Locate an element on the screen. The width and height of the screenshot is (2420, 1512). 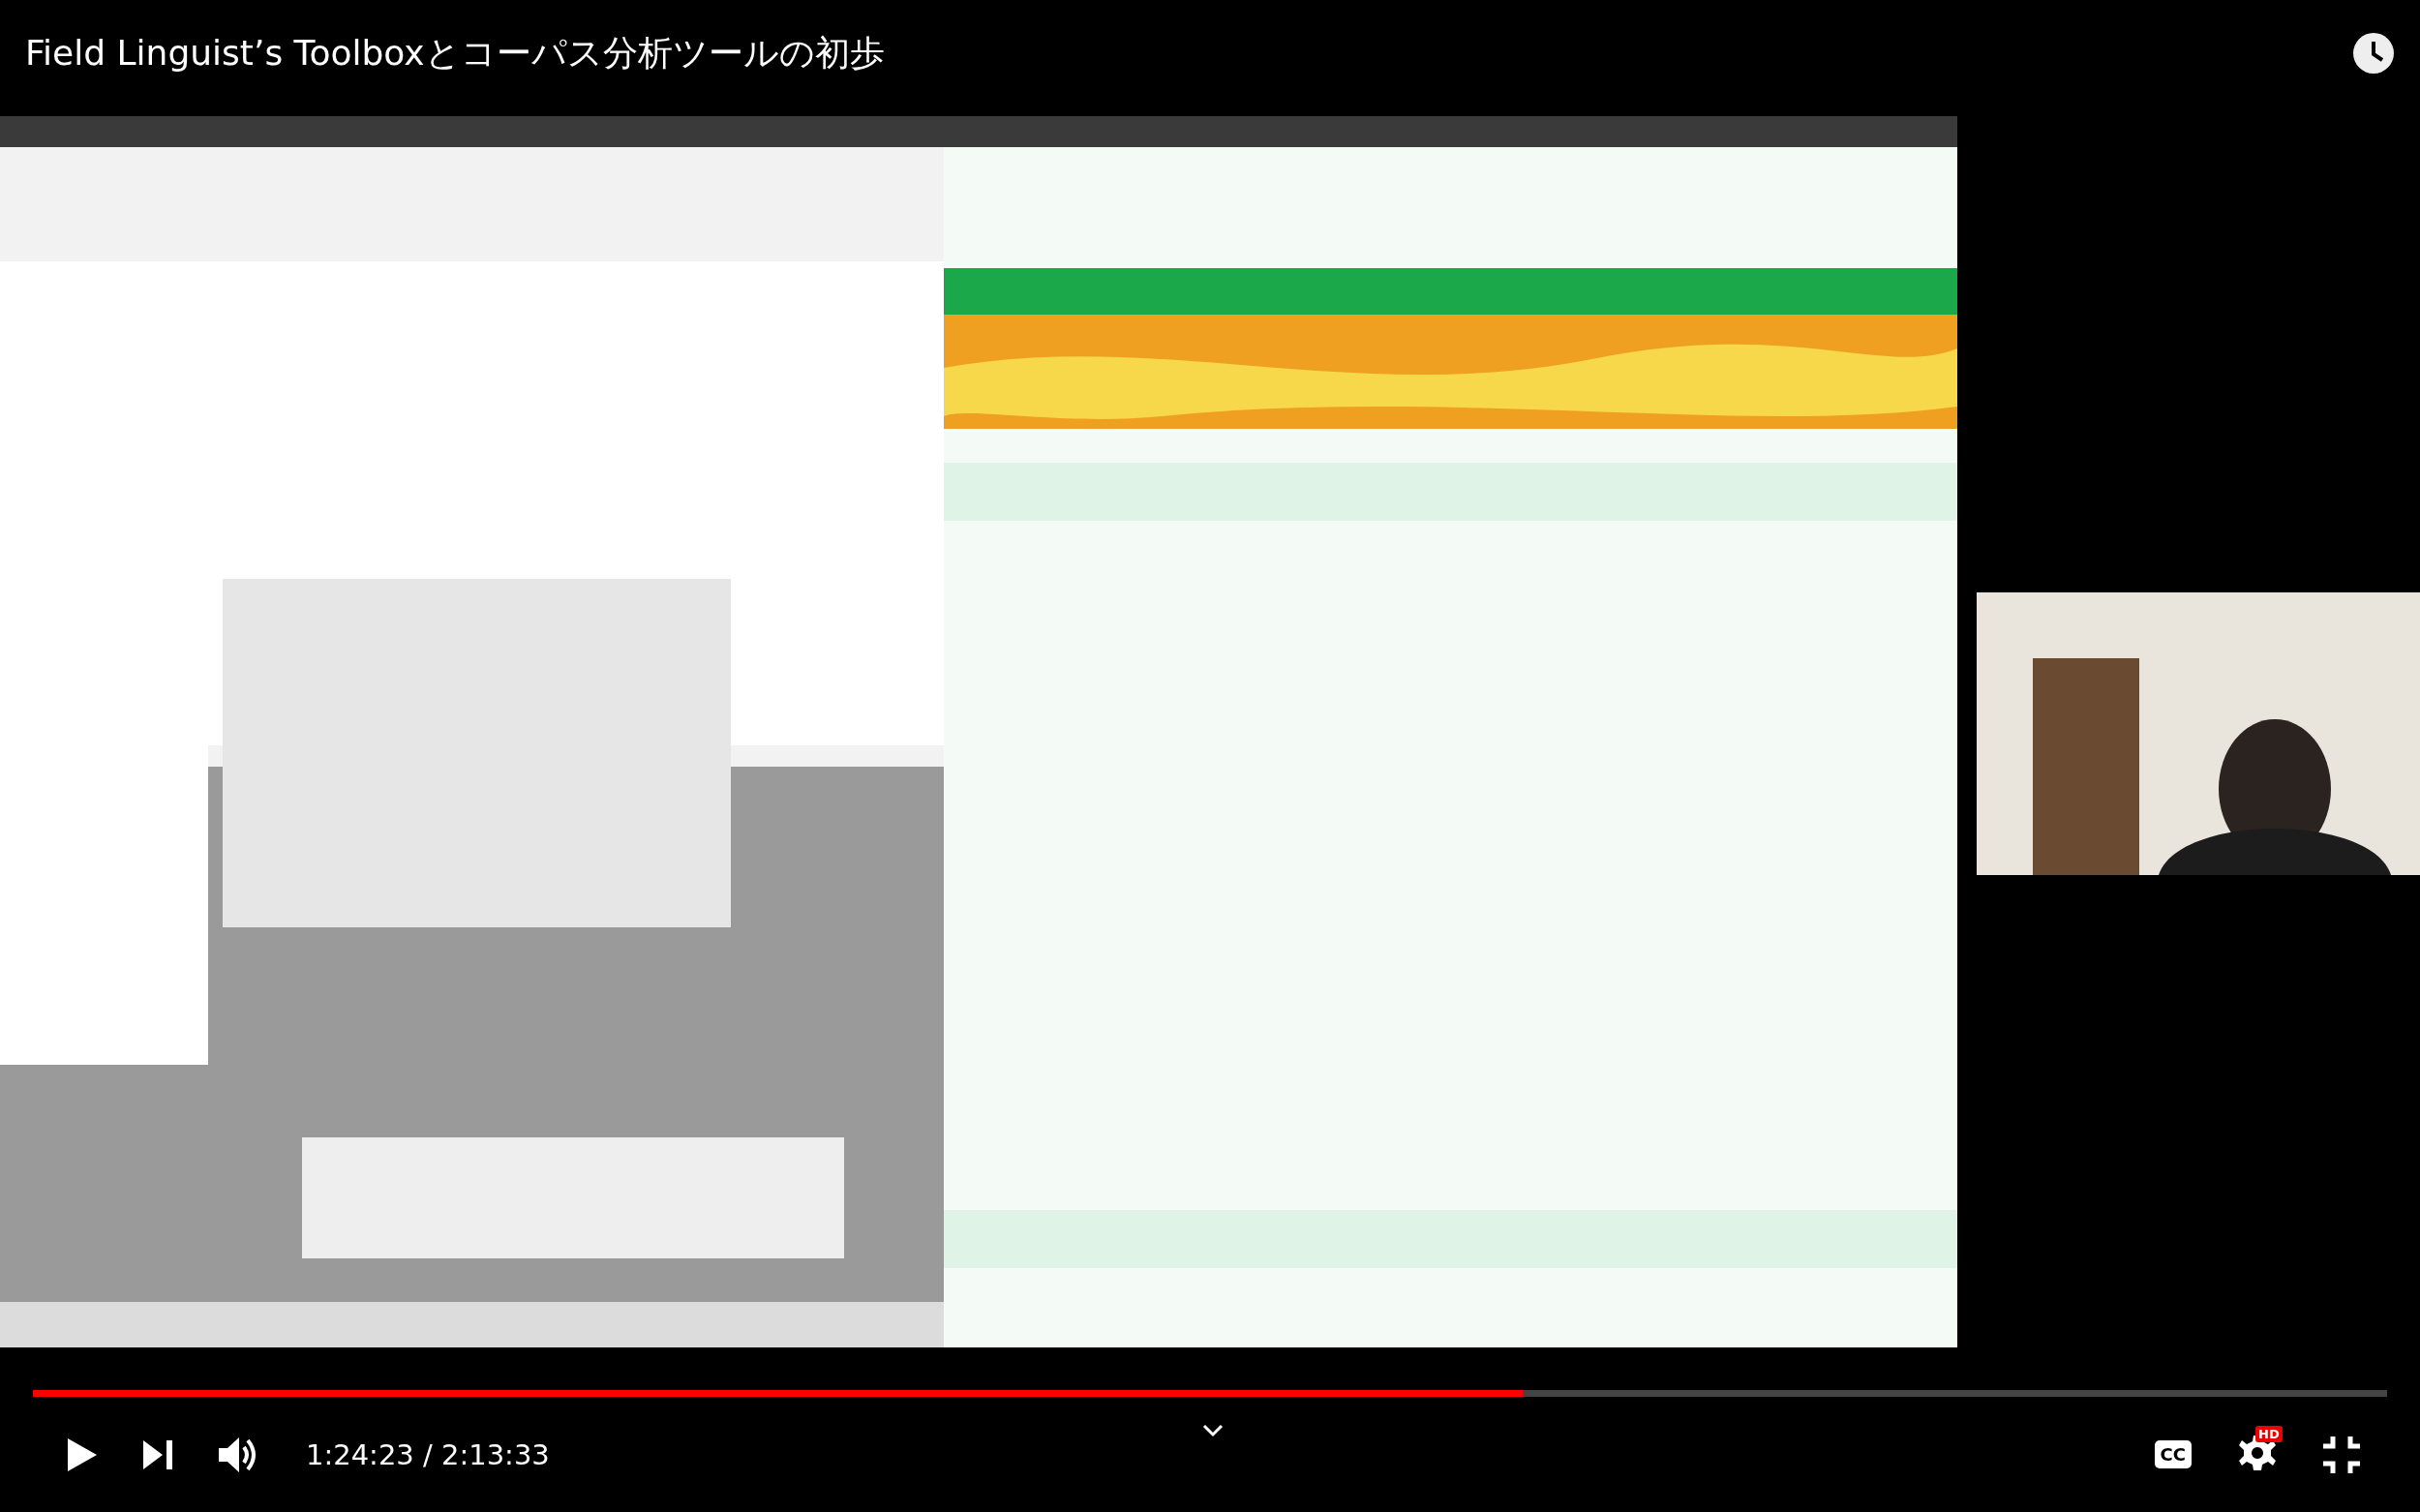
progress-track is located at coordinates (1210, 1393).